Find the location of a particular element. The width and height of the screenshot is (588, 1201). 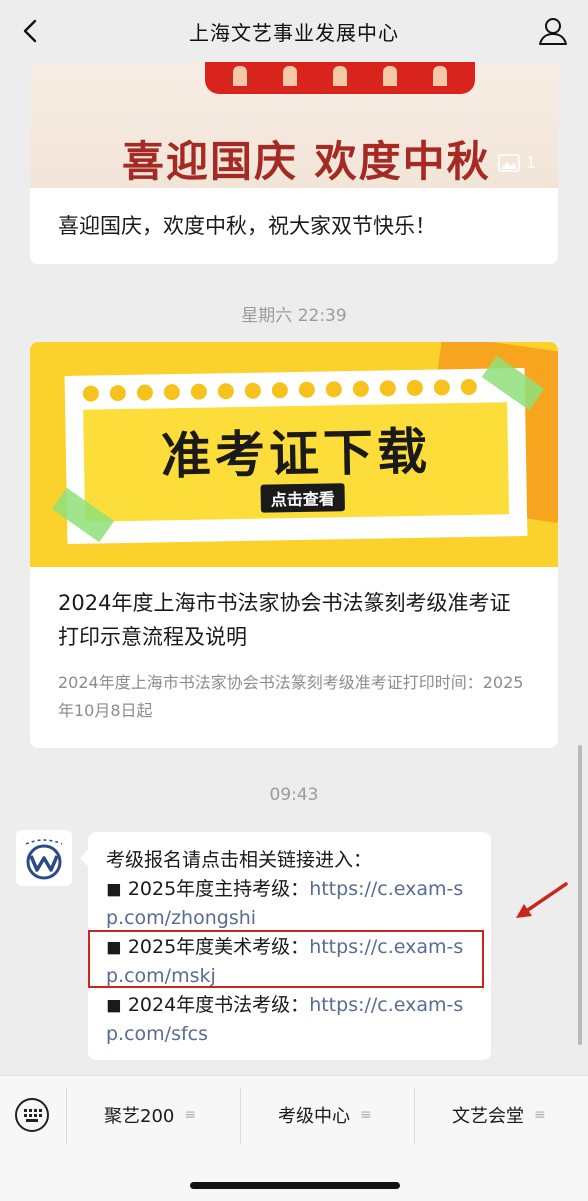

ticket-inner: 准考证下载 点击查看 is located at coordinates (296, 462).